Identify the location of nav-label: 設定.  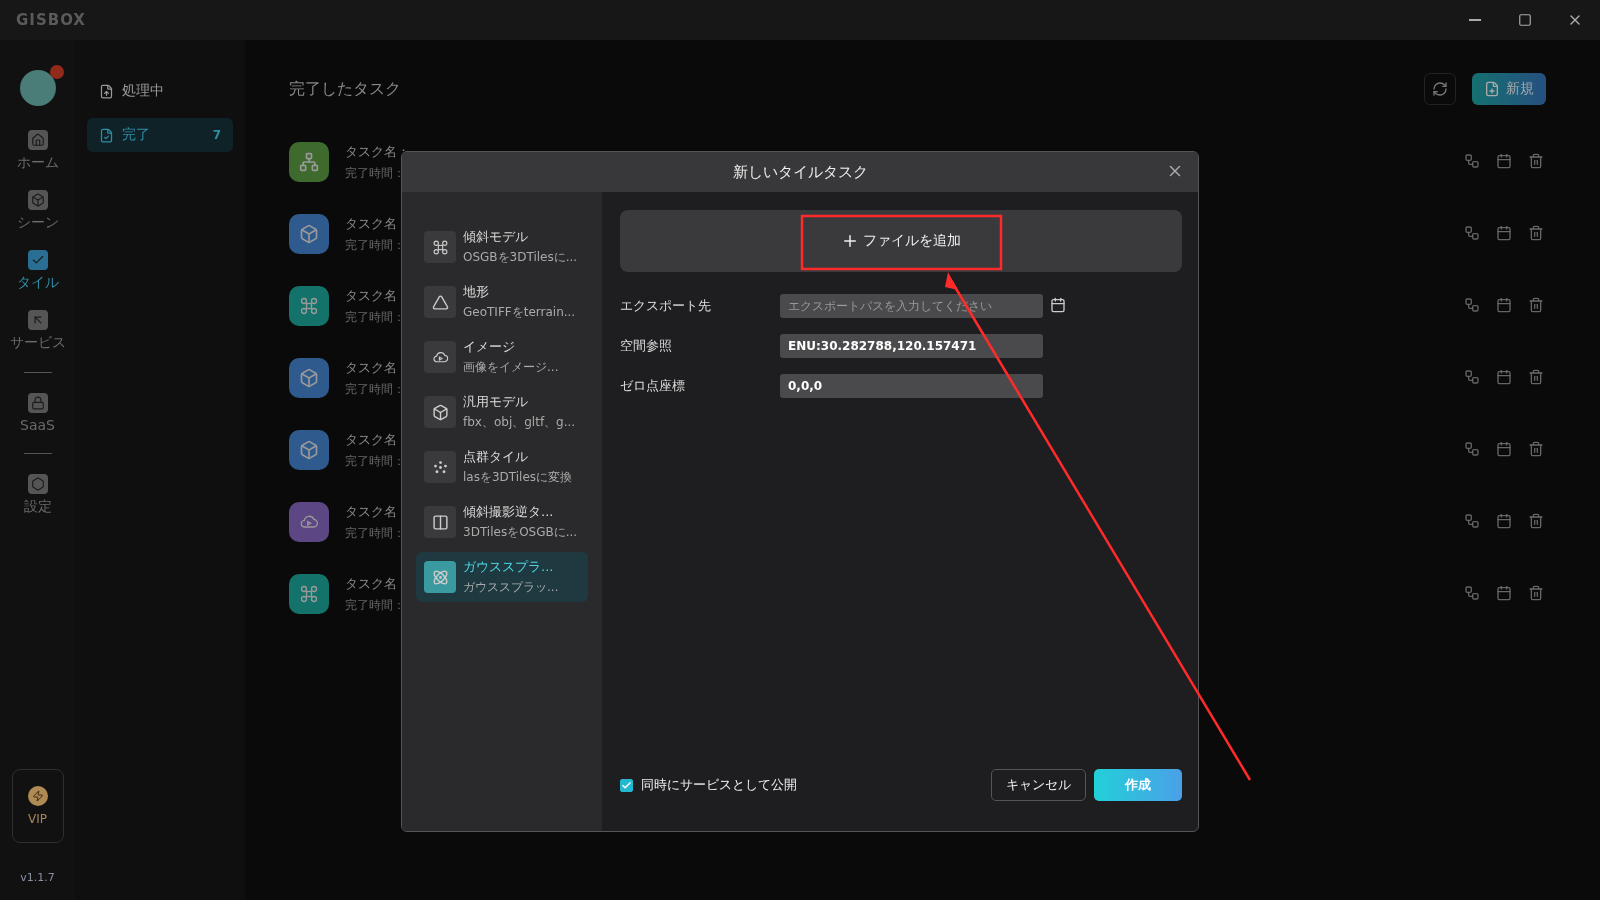
(37, 507).